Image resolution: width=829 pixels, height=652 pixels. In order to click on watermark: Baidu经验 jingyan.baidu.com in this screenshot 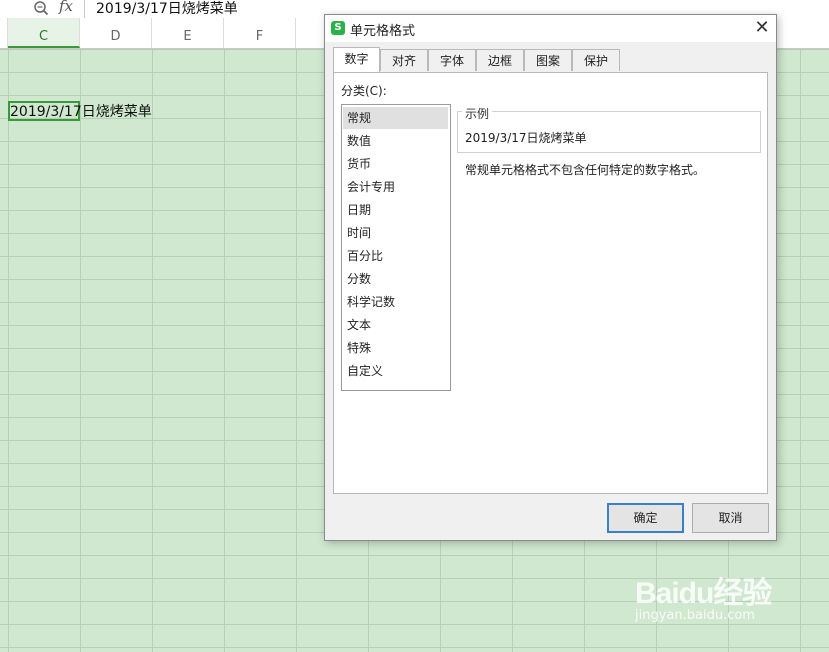, I will do `click(703, 595)`.